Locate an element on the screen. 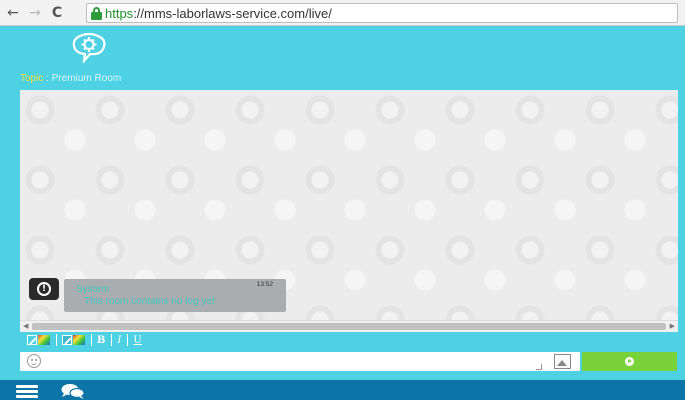 The width and height of the screenshot is (685, 400). topic-label: Topic is located at coordinates (32, 78).